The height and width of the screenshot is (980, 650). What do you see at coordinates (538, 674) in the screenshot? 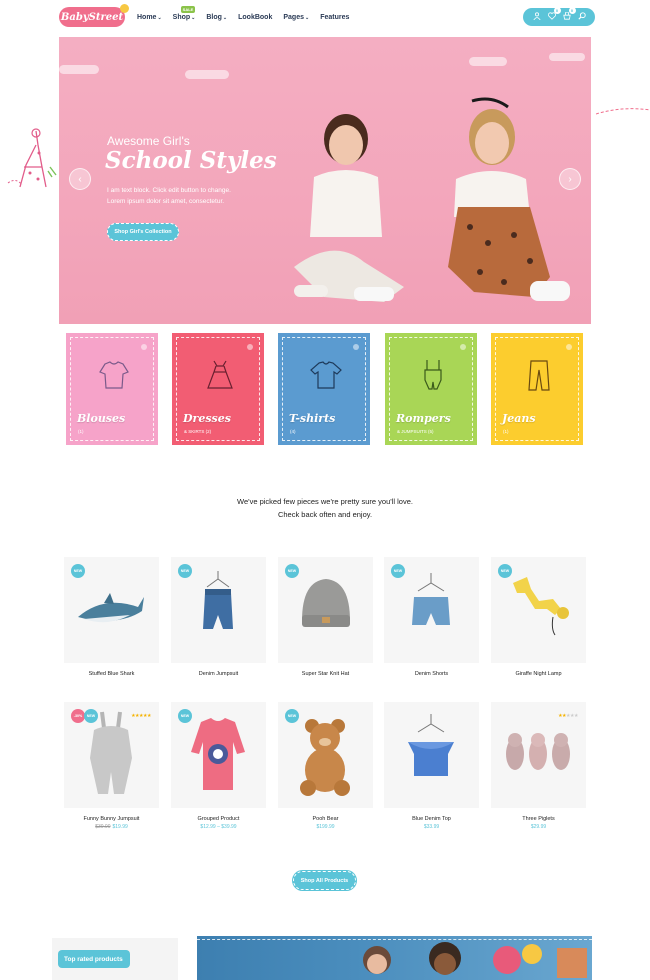
I see `product-name: Giraffe Night Lamp` at bounding box center [538, 674].